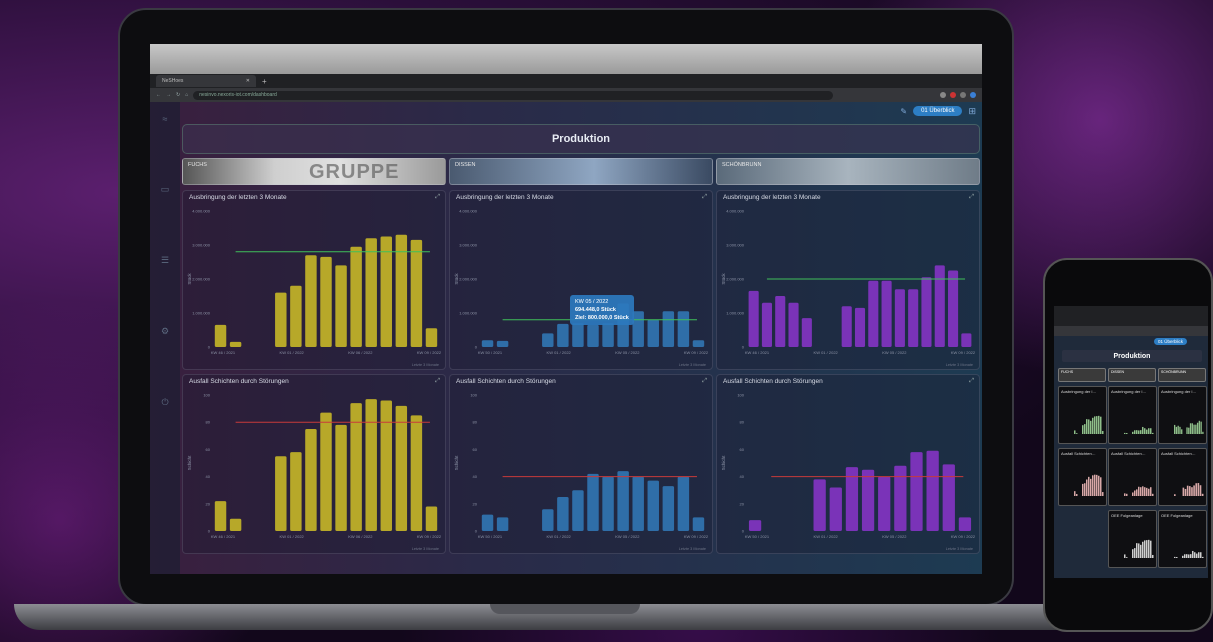 The width and height of the screenshot is (1213, 642). I want to click on plant-header-schoenbrunn: SCHÖNBRUNN, so click(848, 171).